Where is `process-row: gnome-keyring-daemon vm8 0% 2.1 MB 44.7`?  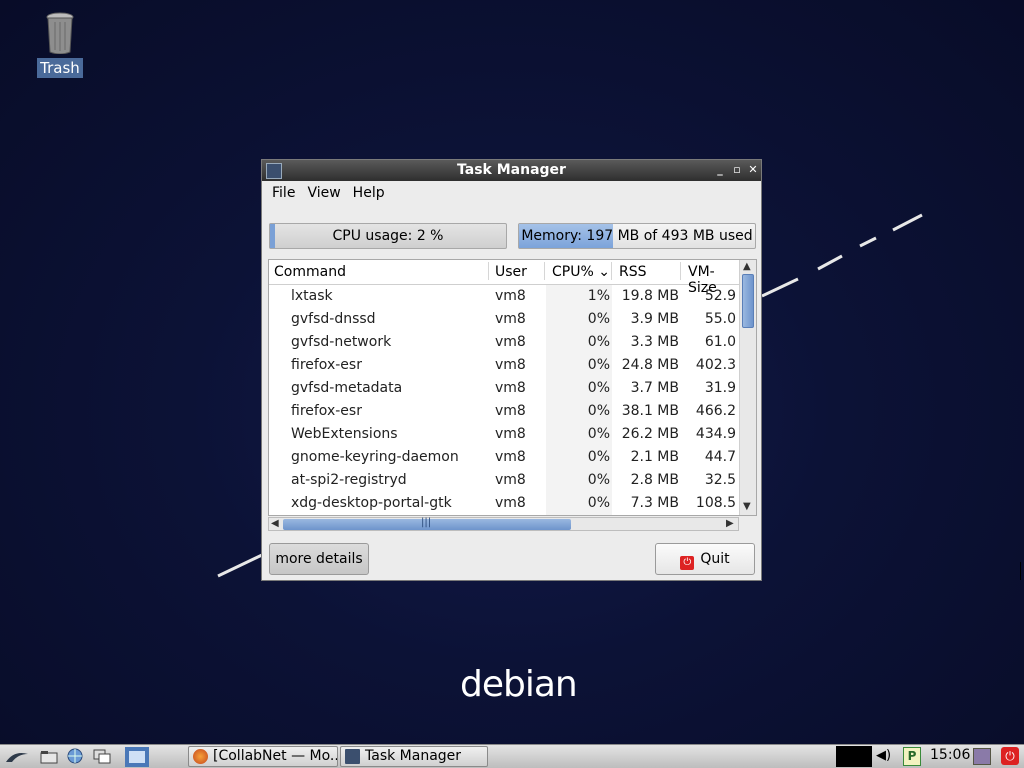 process-row: gnome-keyring-daemon vm8 0% 2.1 MB 44.7 is located at coordinates (504, 457).